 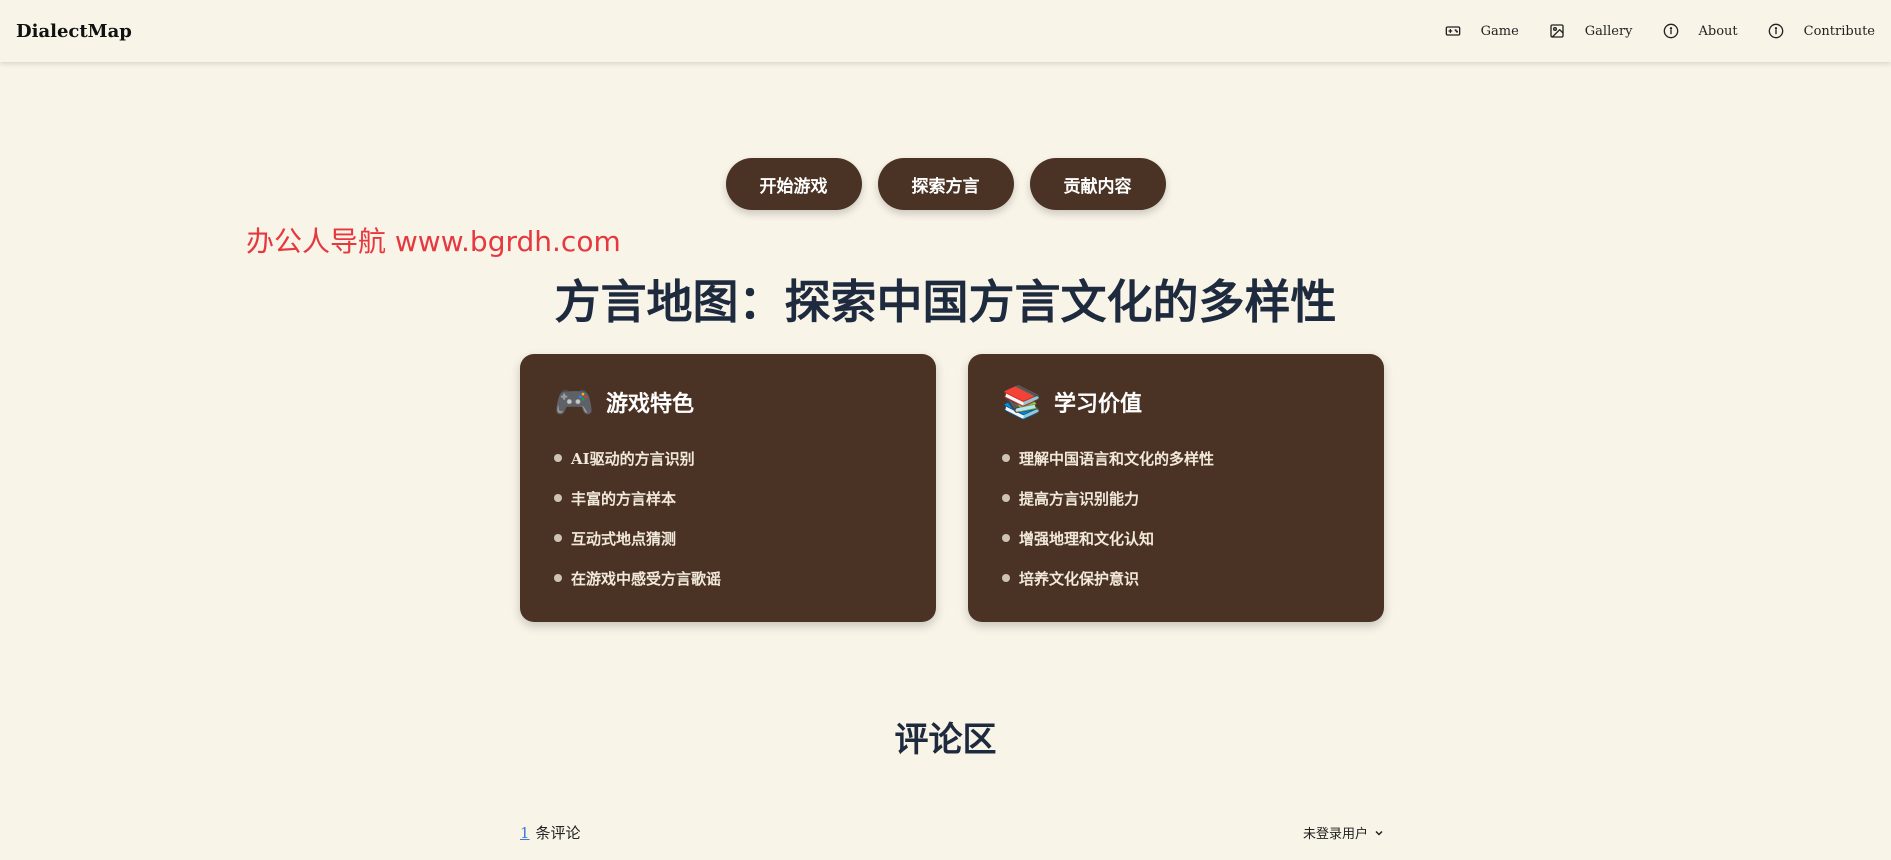 I want to click on list-item-text: 增强地理和文化认知, so click(x=1087, y=538).